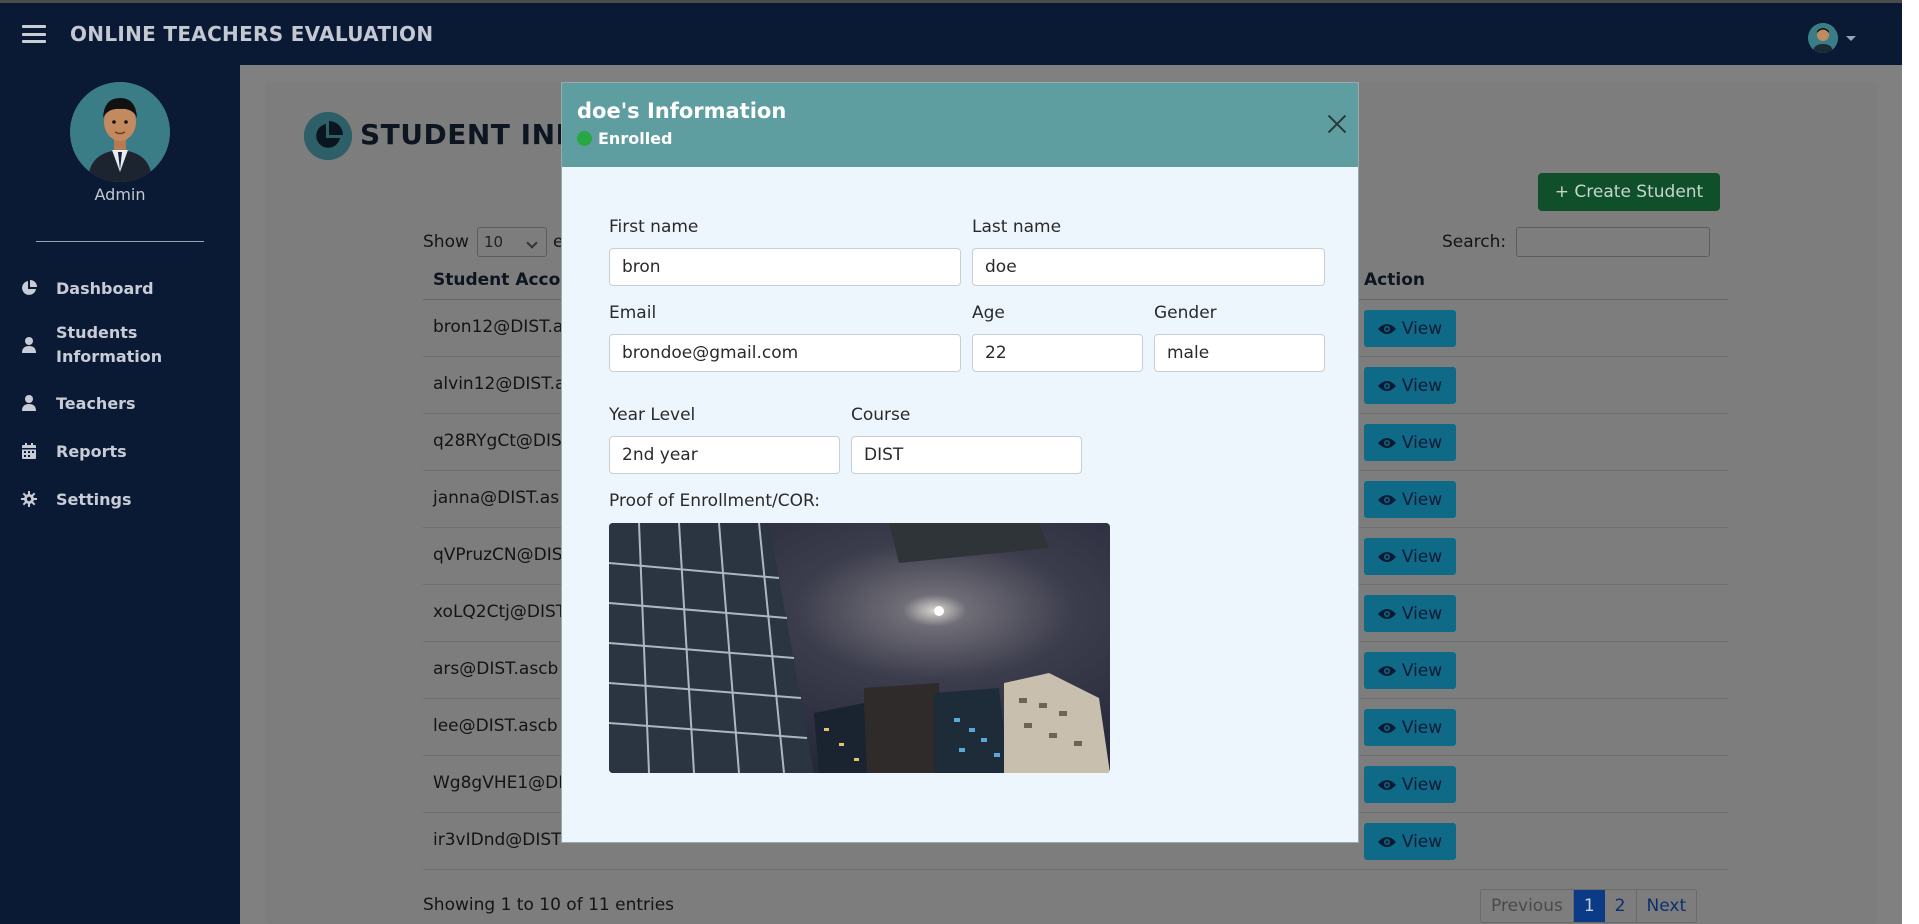  I want to click on student-account-cell: q28RYgCt@DIS, so click(497, 441).